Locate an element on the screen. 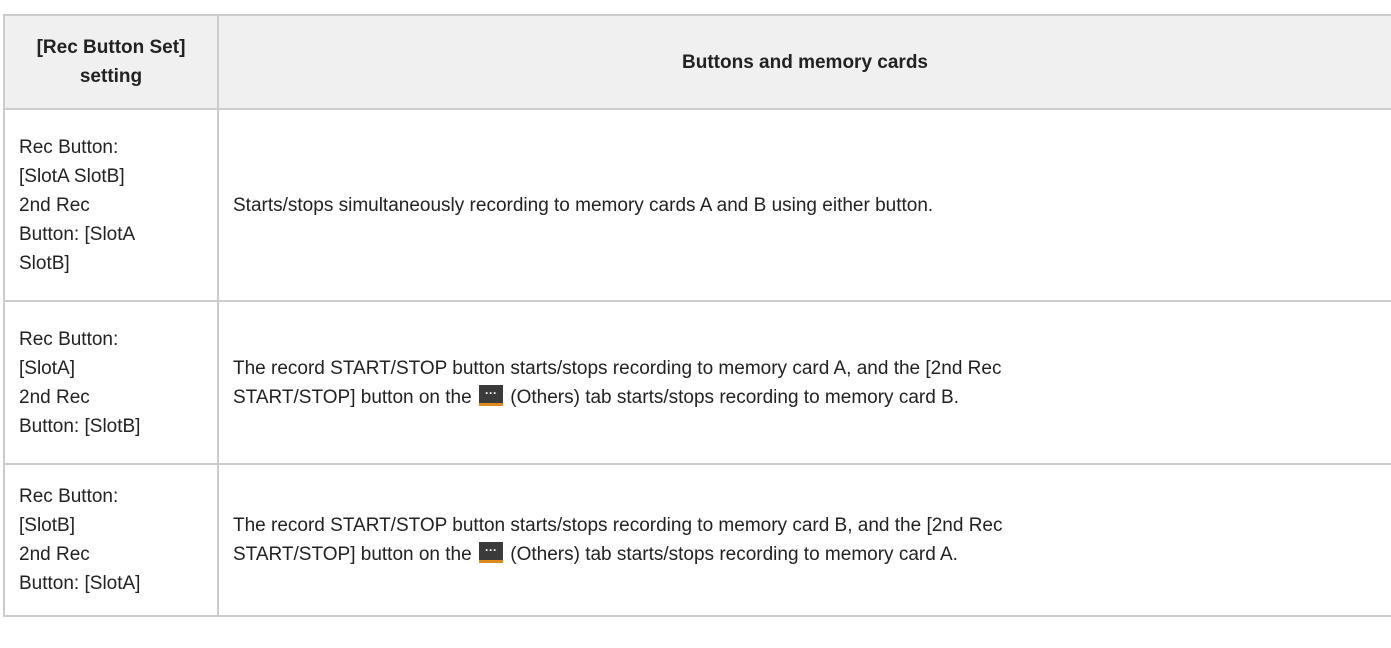 This screenshot has width=1391, height=648. header-setting-label: [Rec Button Set] setting is located at coordinates (111, 62).